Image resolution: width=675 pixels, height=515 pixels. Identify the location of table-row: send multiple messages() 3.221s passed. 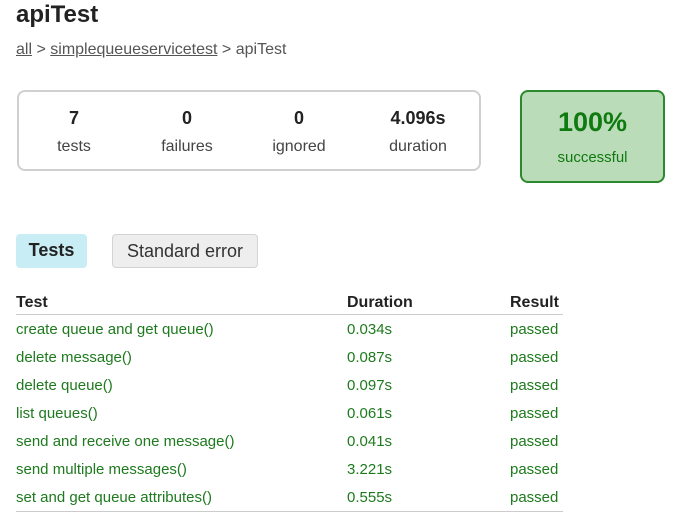
(289, 469).